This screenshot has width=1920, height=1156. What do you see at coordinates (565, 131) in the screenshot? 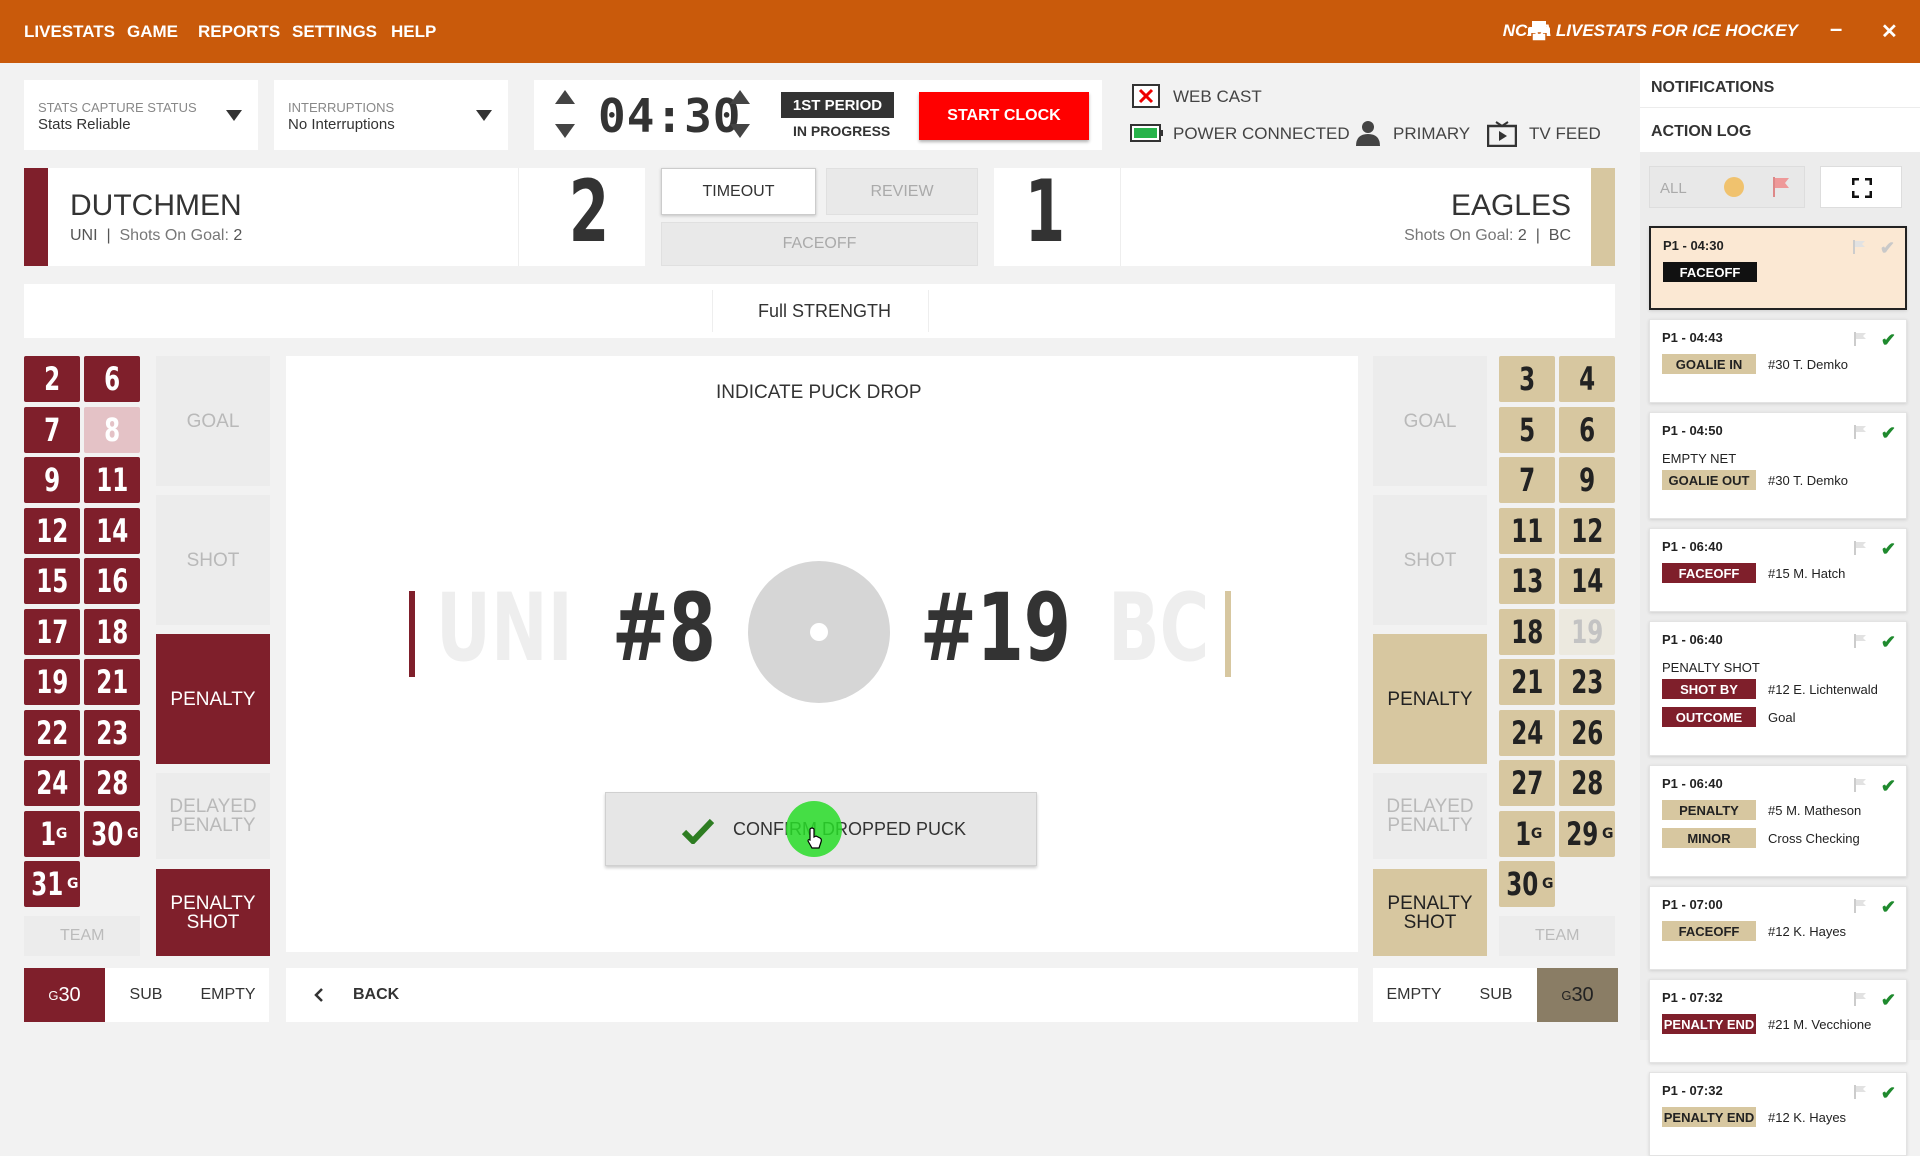
I see `minute-down-icon` at bounding box center [565, 131].